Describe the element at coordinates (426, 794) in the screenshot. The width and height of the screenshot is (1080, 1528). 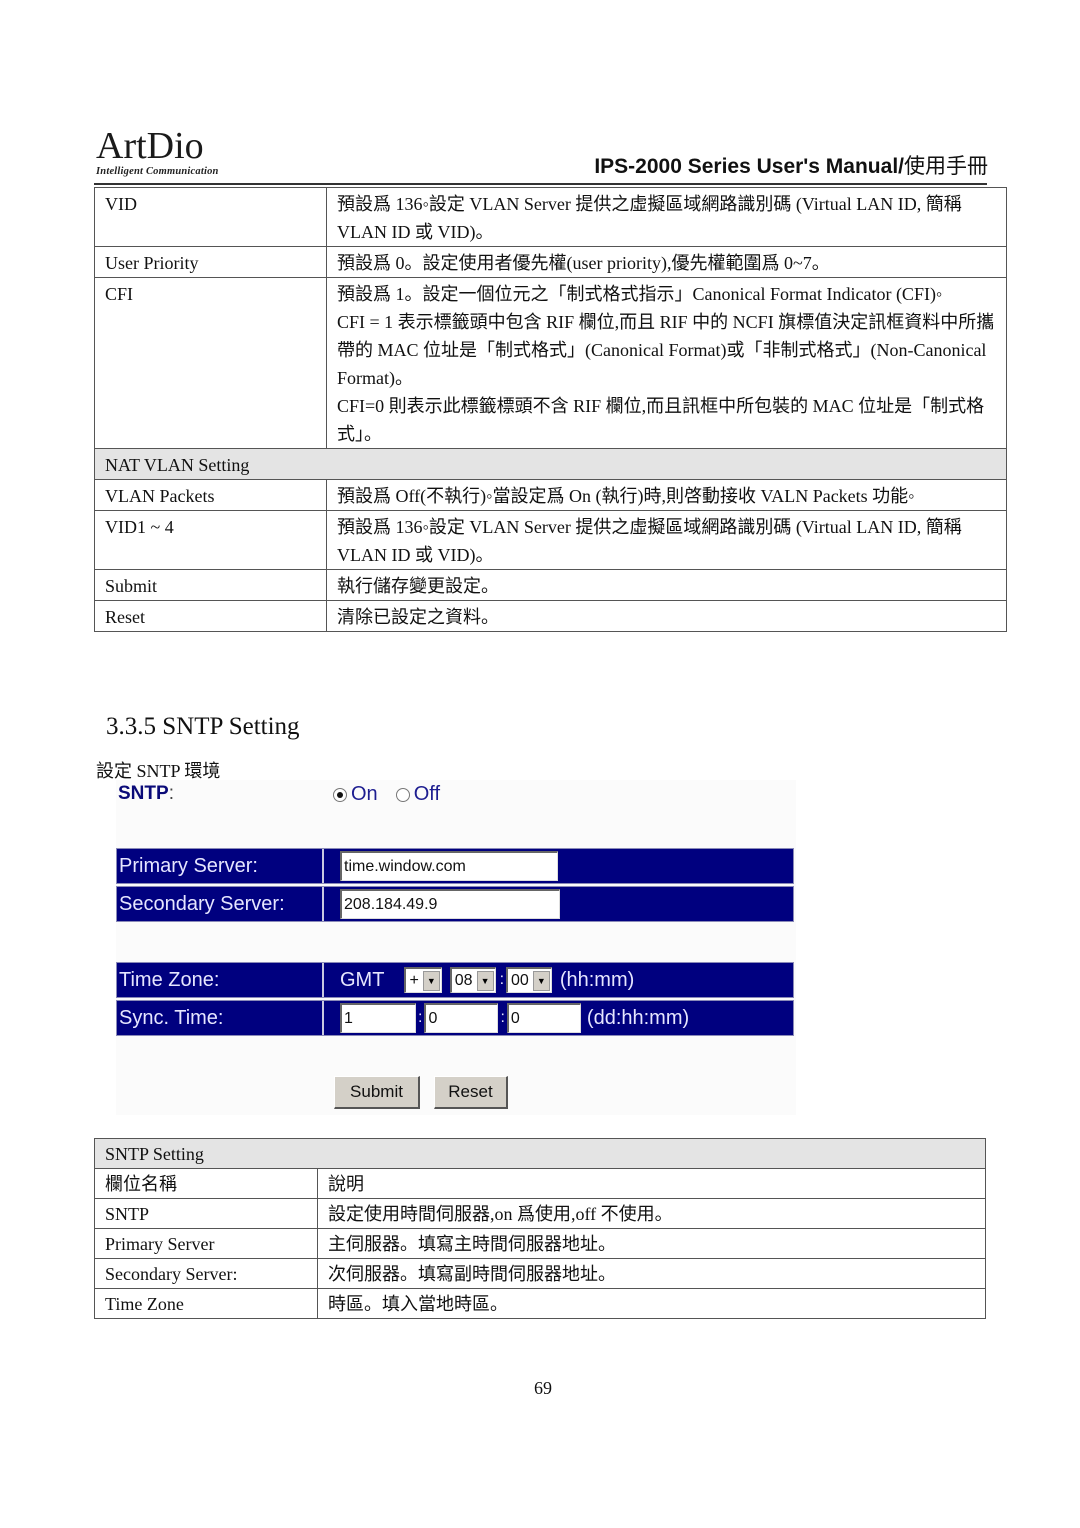
I see `sntp-off-label: Off` at that location.